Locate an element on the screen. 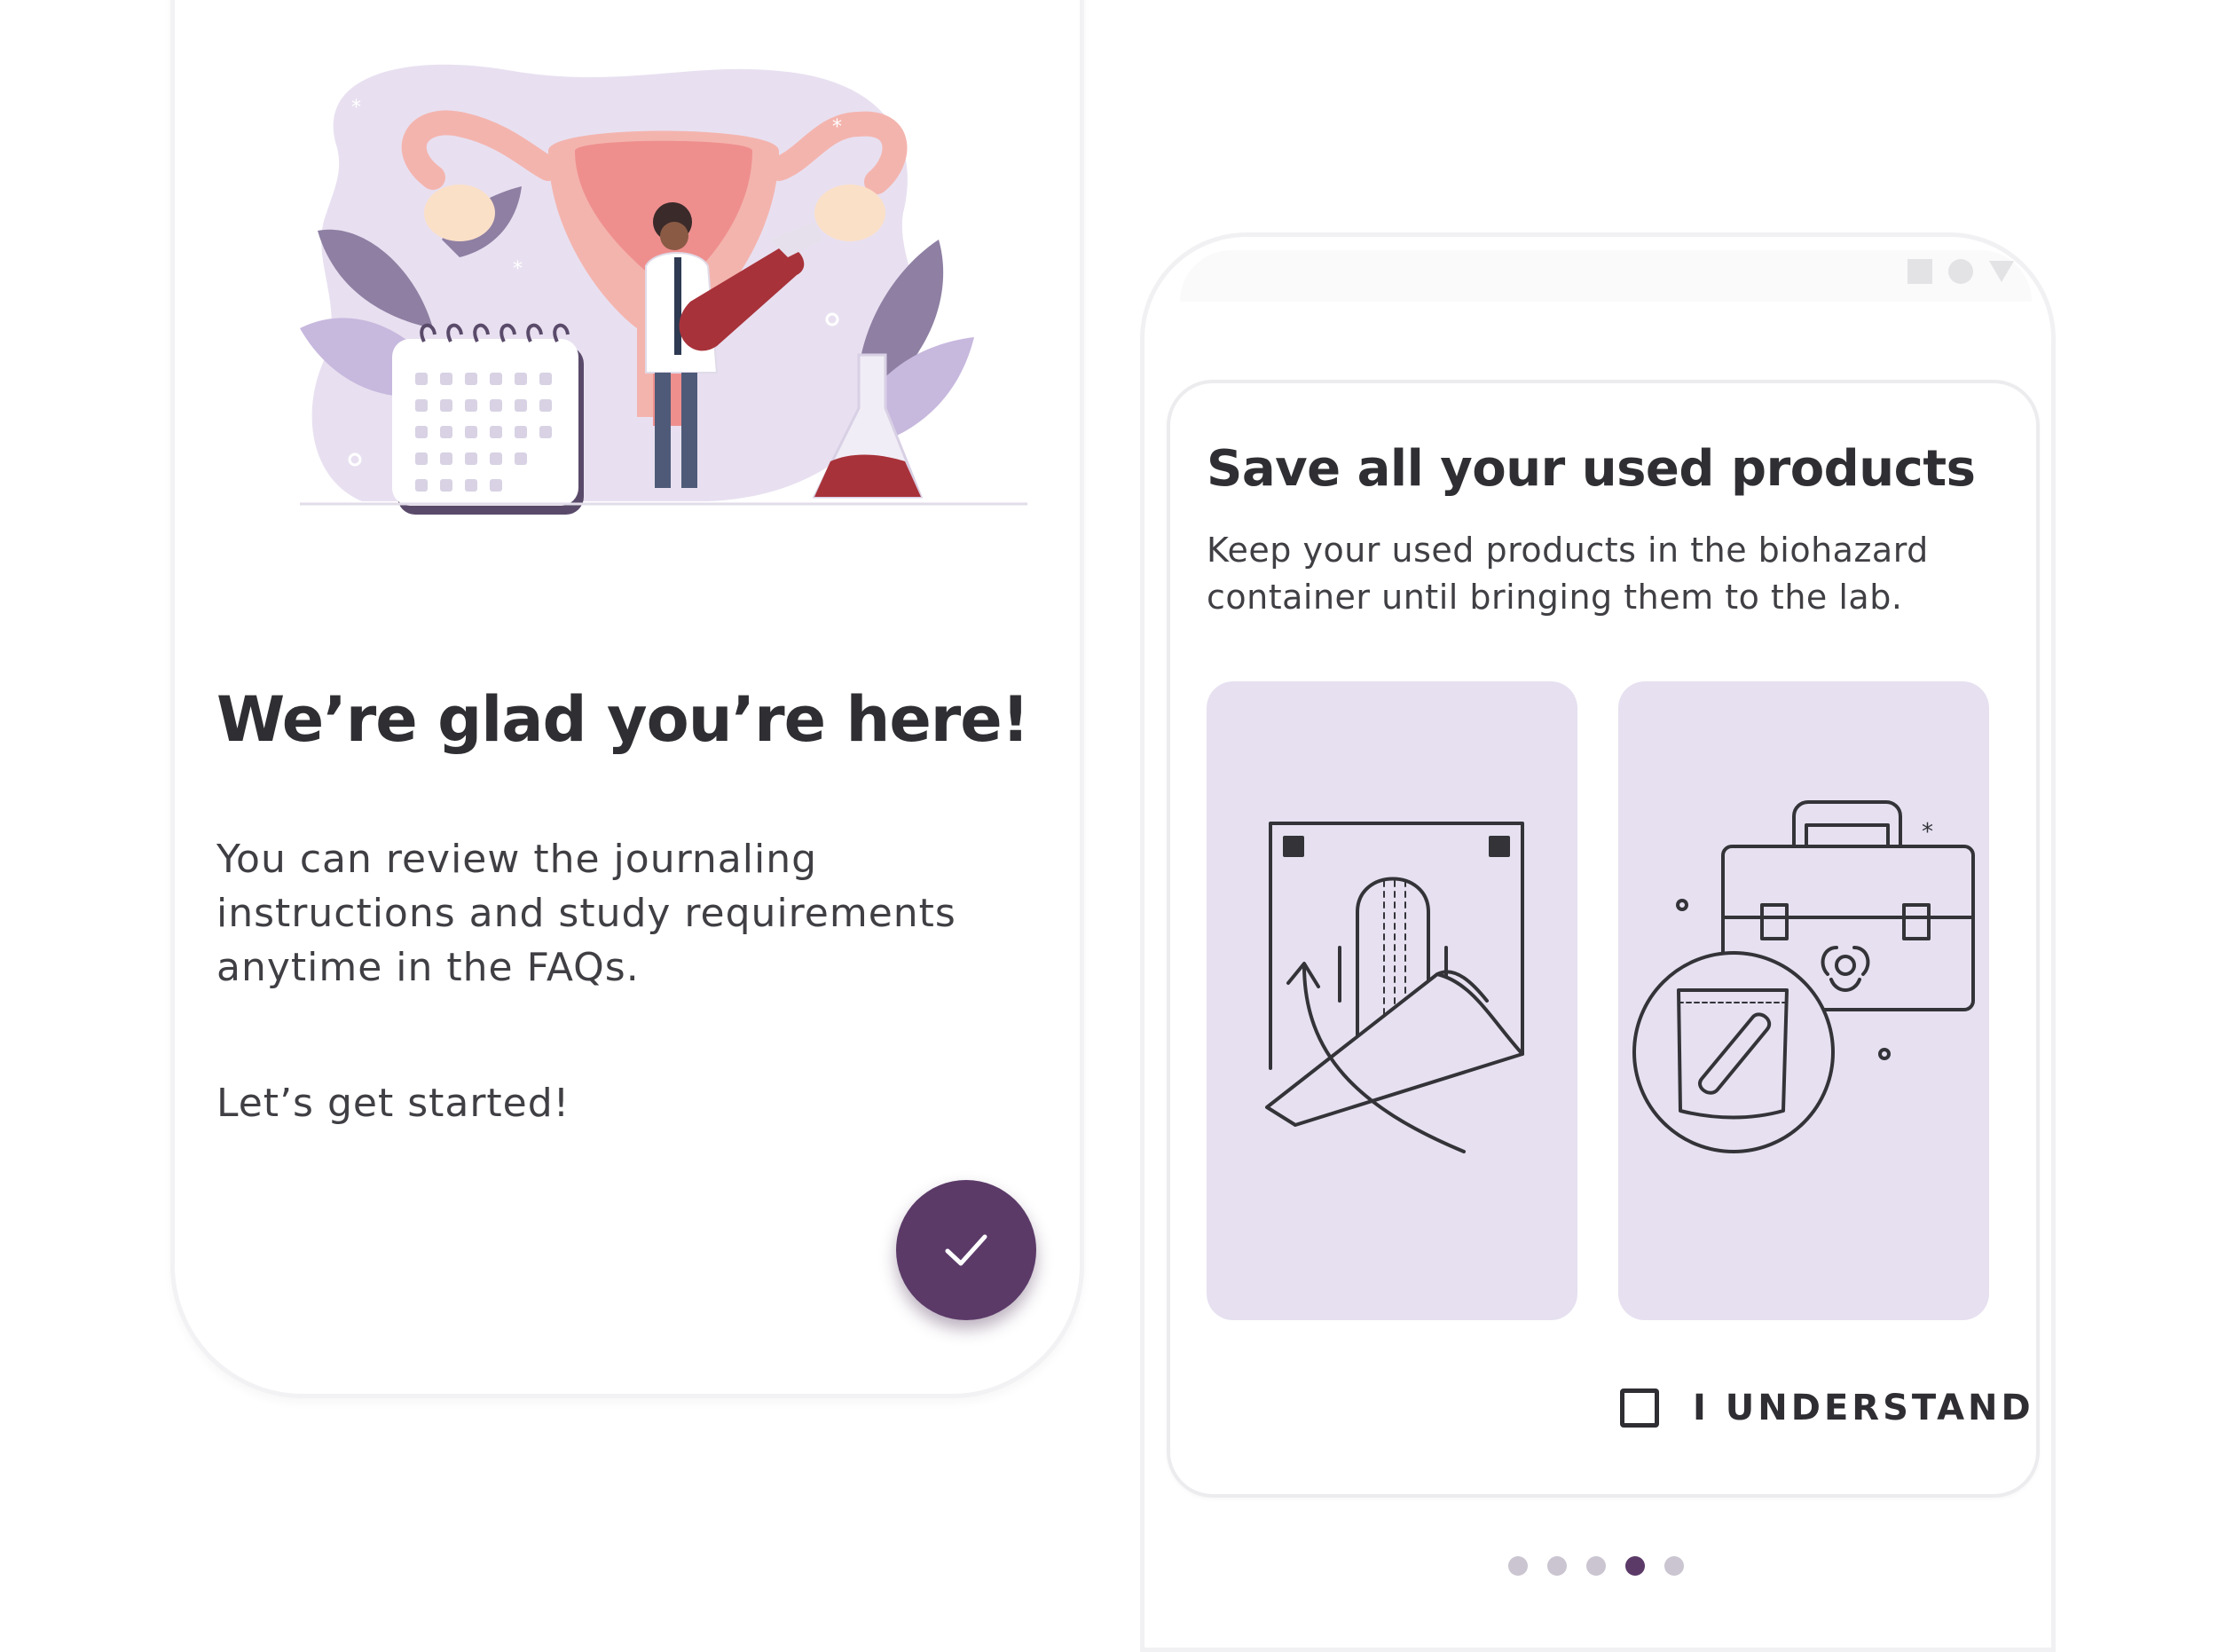 The image size is (2218, 1652). understand-label: I UNDERSTAND is located at coordinates (1863, 1408).